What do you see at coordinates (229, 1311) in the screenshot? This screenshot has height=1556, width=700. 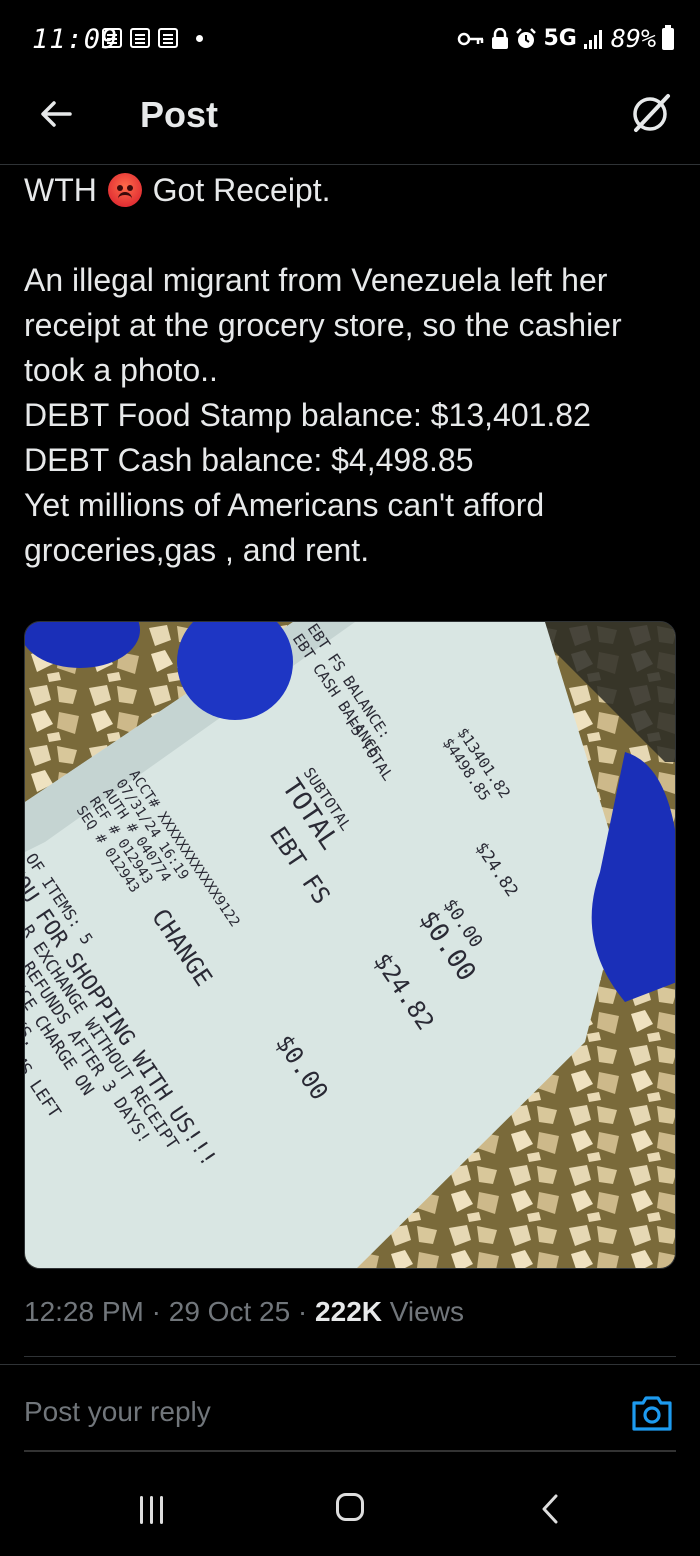 I see `post-date: 29 Oct 25` at bounding box center [229, 1311].